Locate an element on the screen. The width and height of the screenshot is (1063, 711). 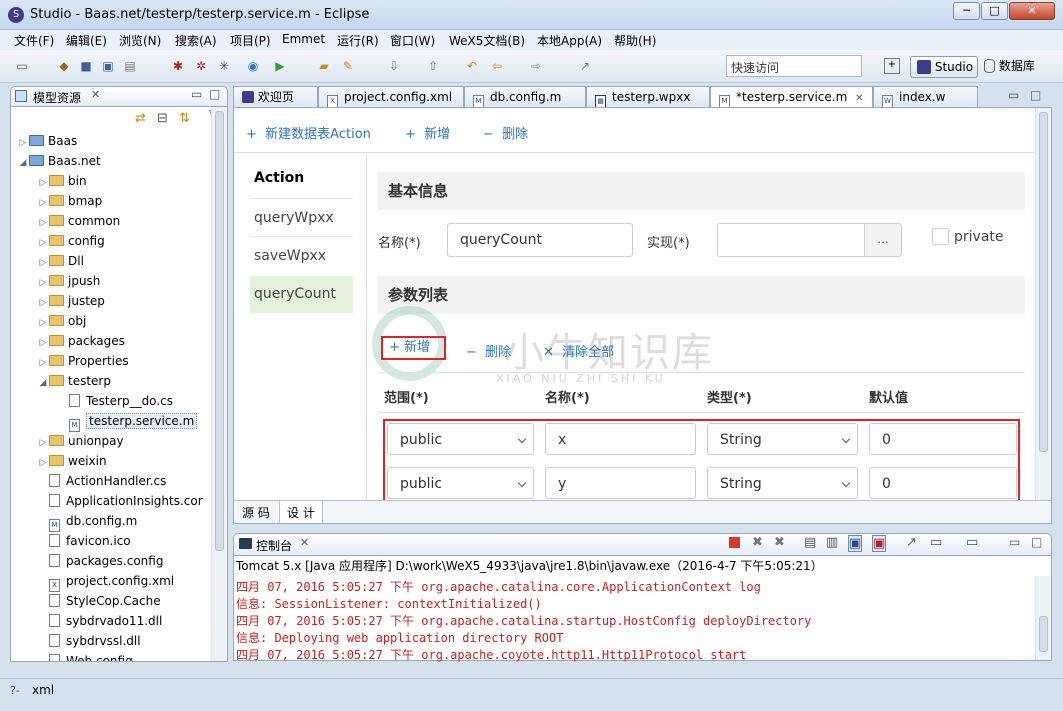
remove-launch-icon: ✖ is located at coordinates (757, 542).